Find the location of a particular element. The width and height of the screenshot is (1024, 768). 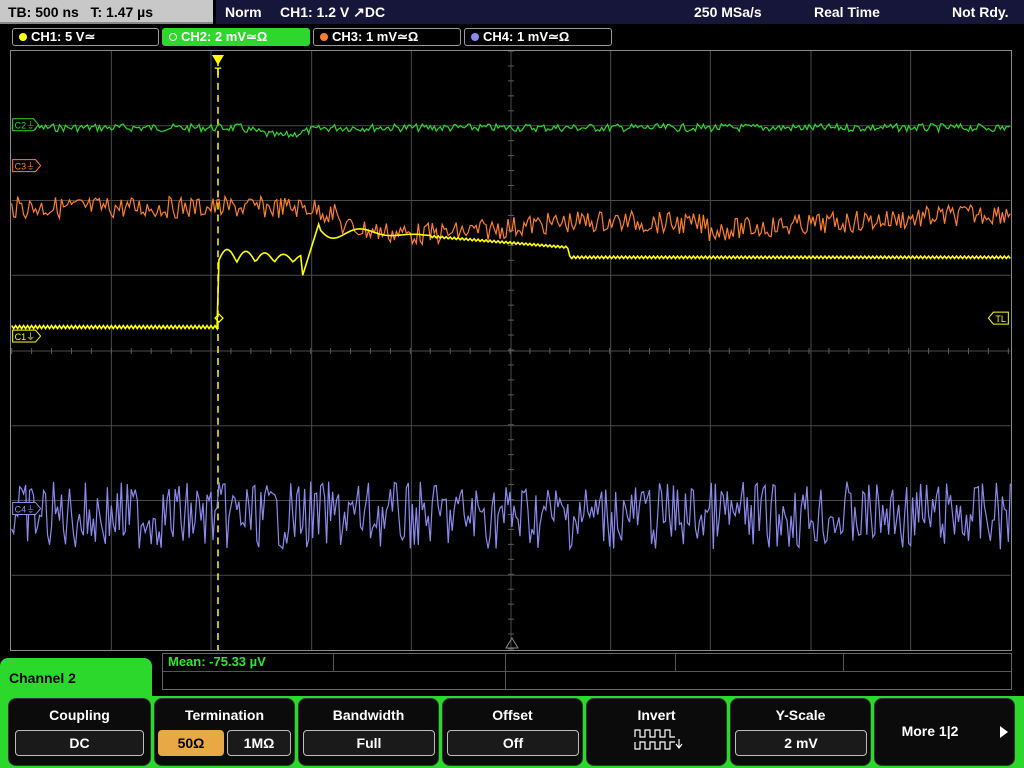

ch3-marker: C3⏚ is located at coordinates (27, 166).